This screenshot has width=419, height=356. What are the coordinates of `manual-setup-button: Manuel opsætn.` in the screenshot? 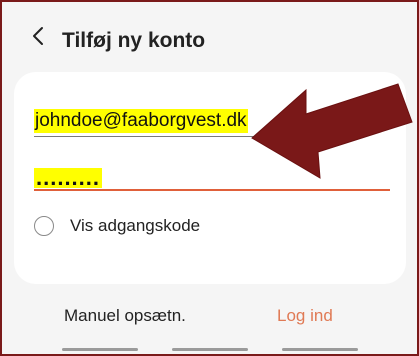 It's located at (125, 316).